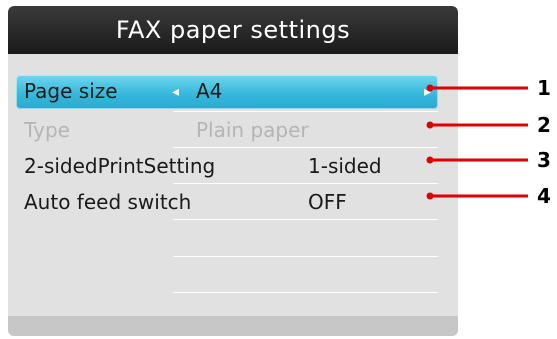  What do you see at coordinates (544, 160) in the screenshot?
I see `callout-number-3: 3` at bounding box center [544, 160].